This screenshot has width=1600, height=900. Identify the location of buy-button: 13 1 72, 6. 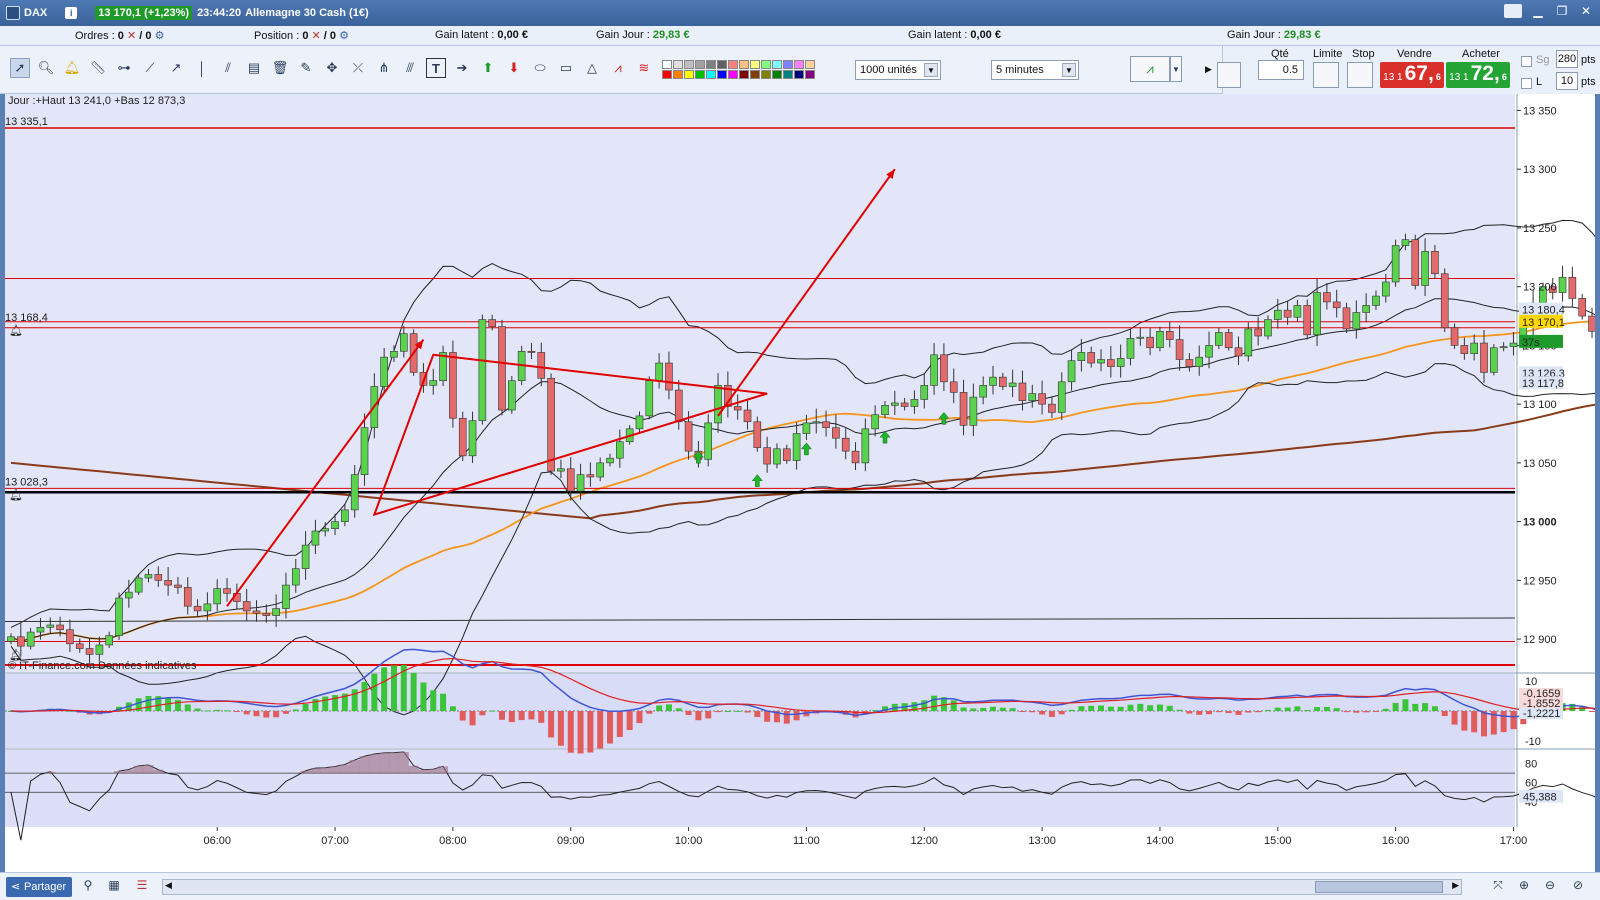
(1478, 75).